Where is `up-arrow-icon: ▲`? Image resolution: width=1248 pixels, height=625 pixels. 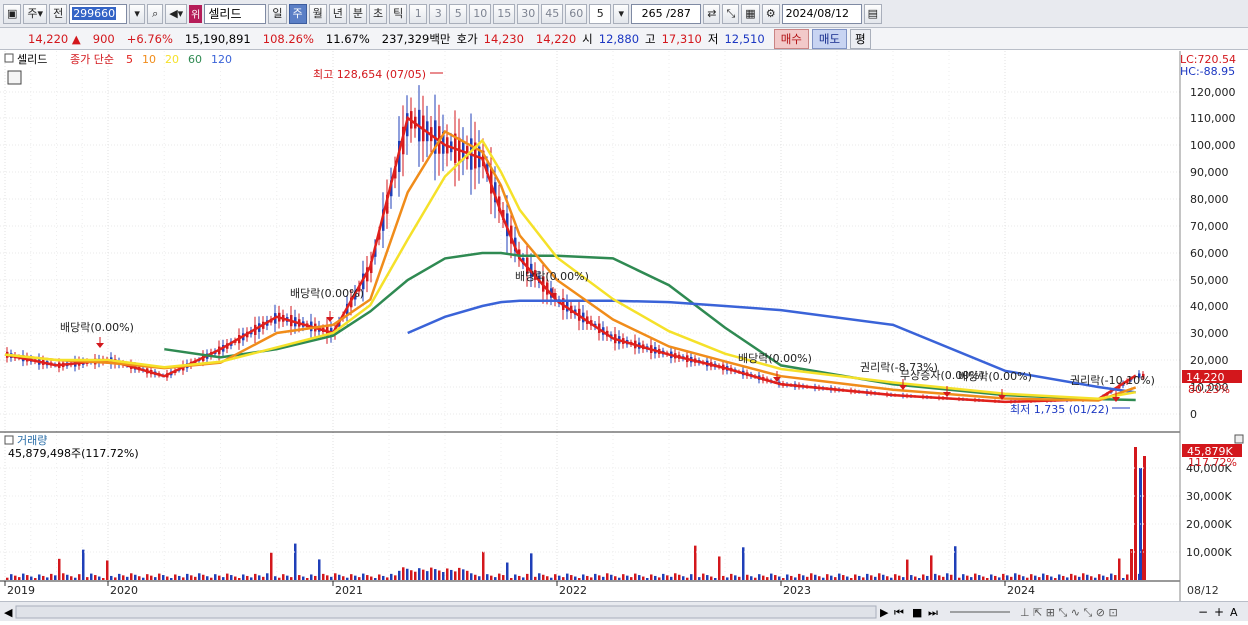
up-arrow-icon: ▲ is located at coordinates (76, 38).